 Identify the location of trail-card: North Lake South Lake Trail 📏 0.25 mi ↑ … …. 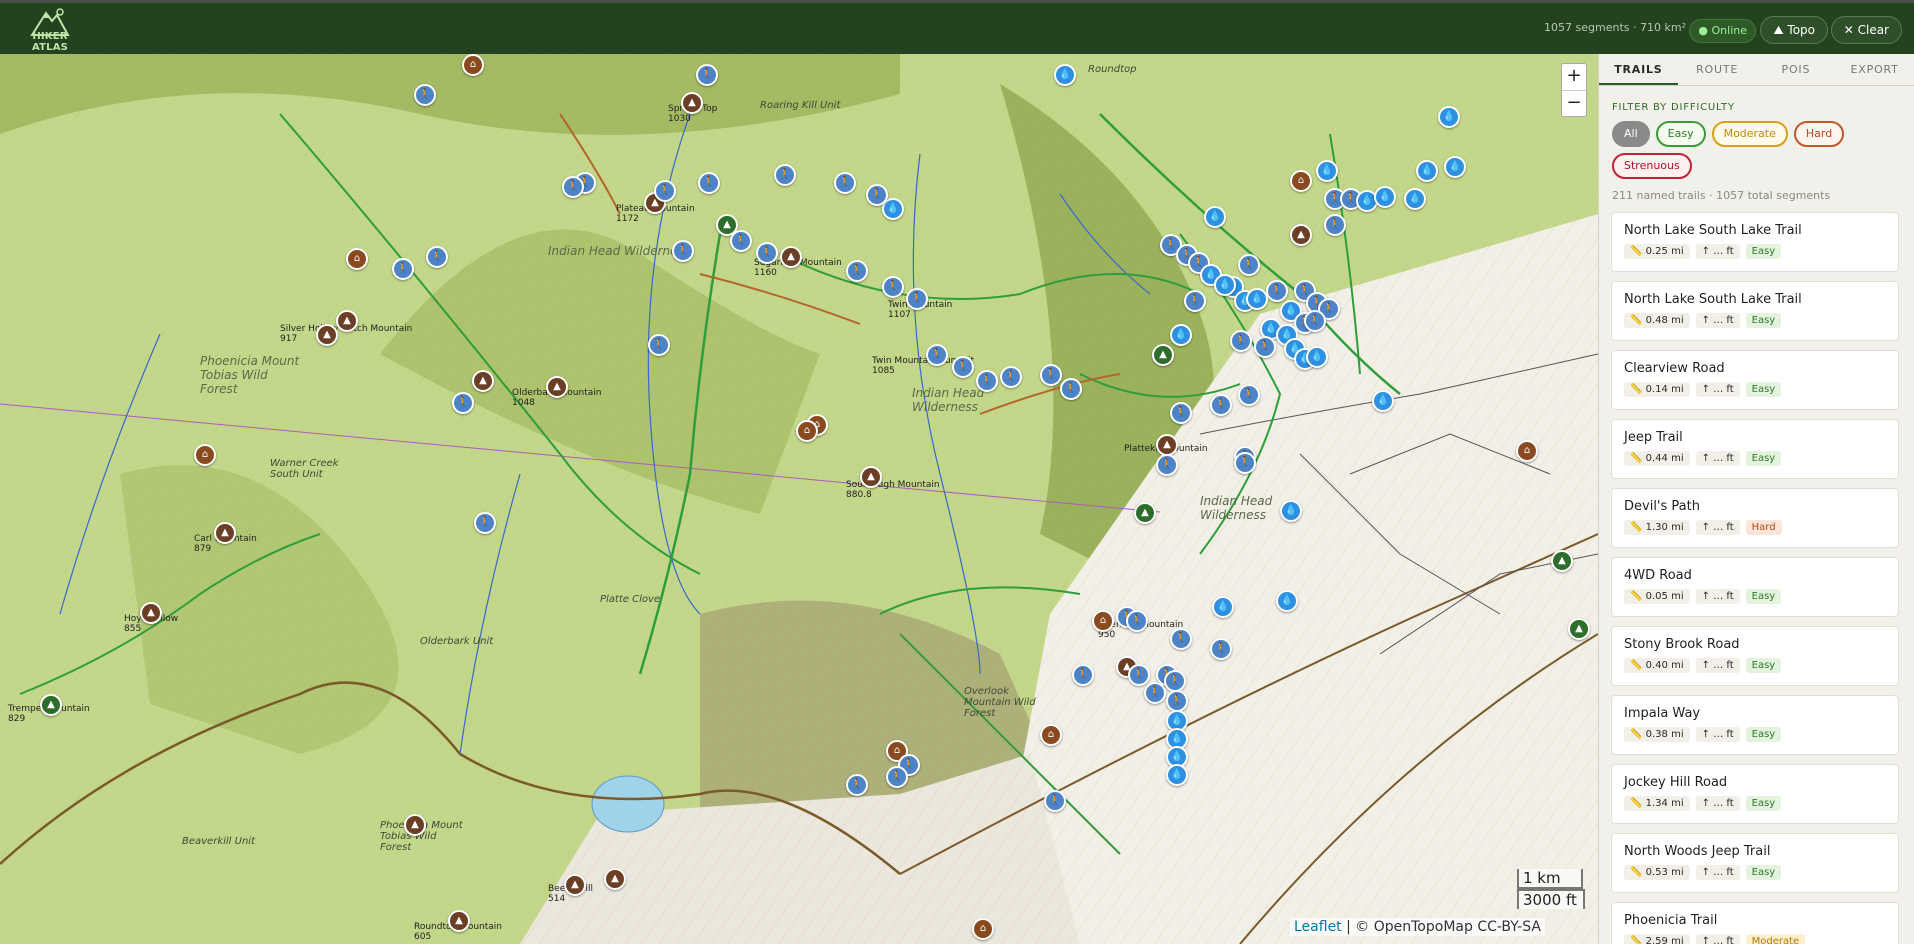
(1755, 242).